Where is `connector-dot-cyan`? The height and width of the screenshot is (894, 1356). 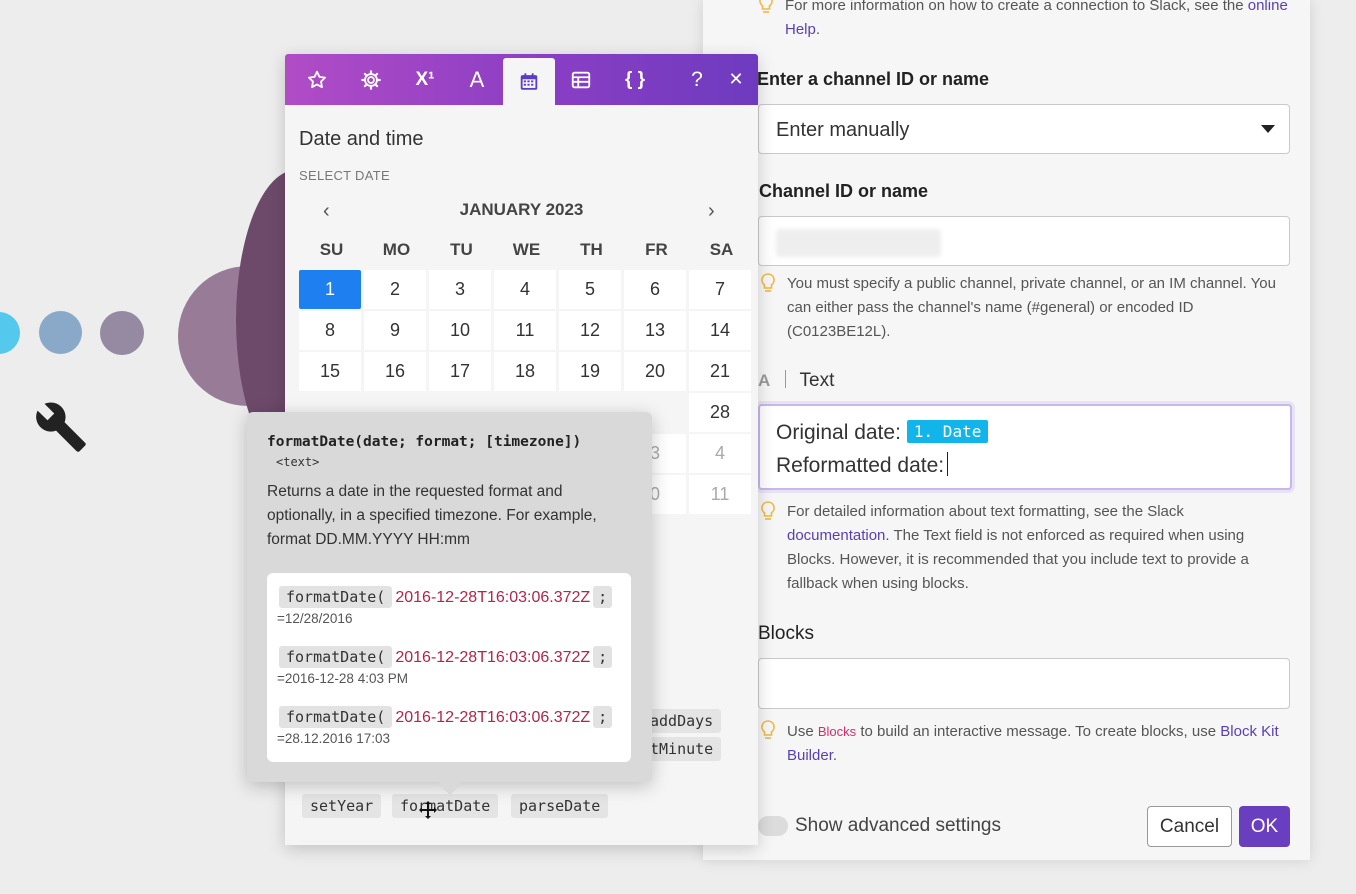 connector-dot-cyan is located at coordinates (10, 333).